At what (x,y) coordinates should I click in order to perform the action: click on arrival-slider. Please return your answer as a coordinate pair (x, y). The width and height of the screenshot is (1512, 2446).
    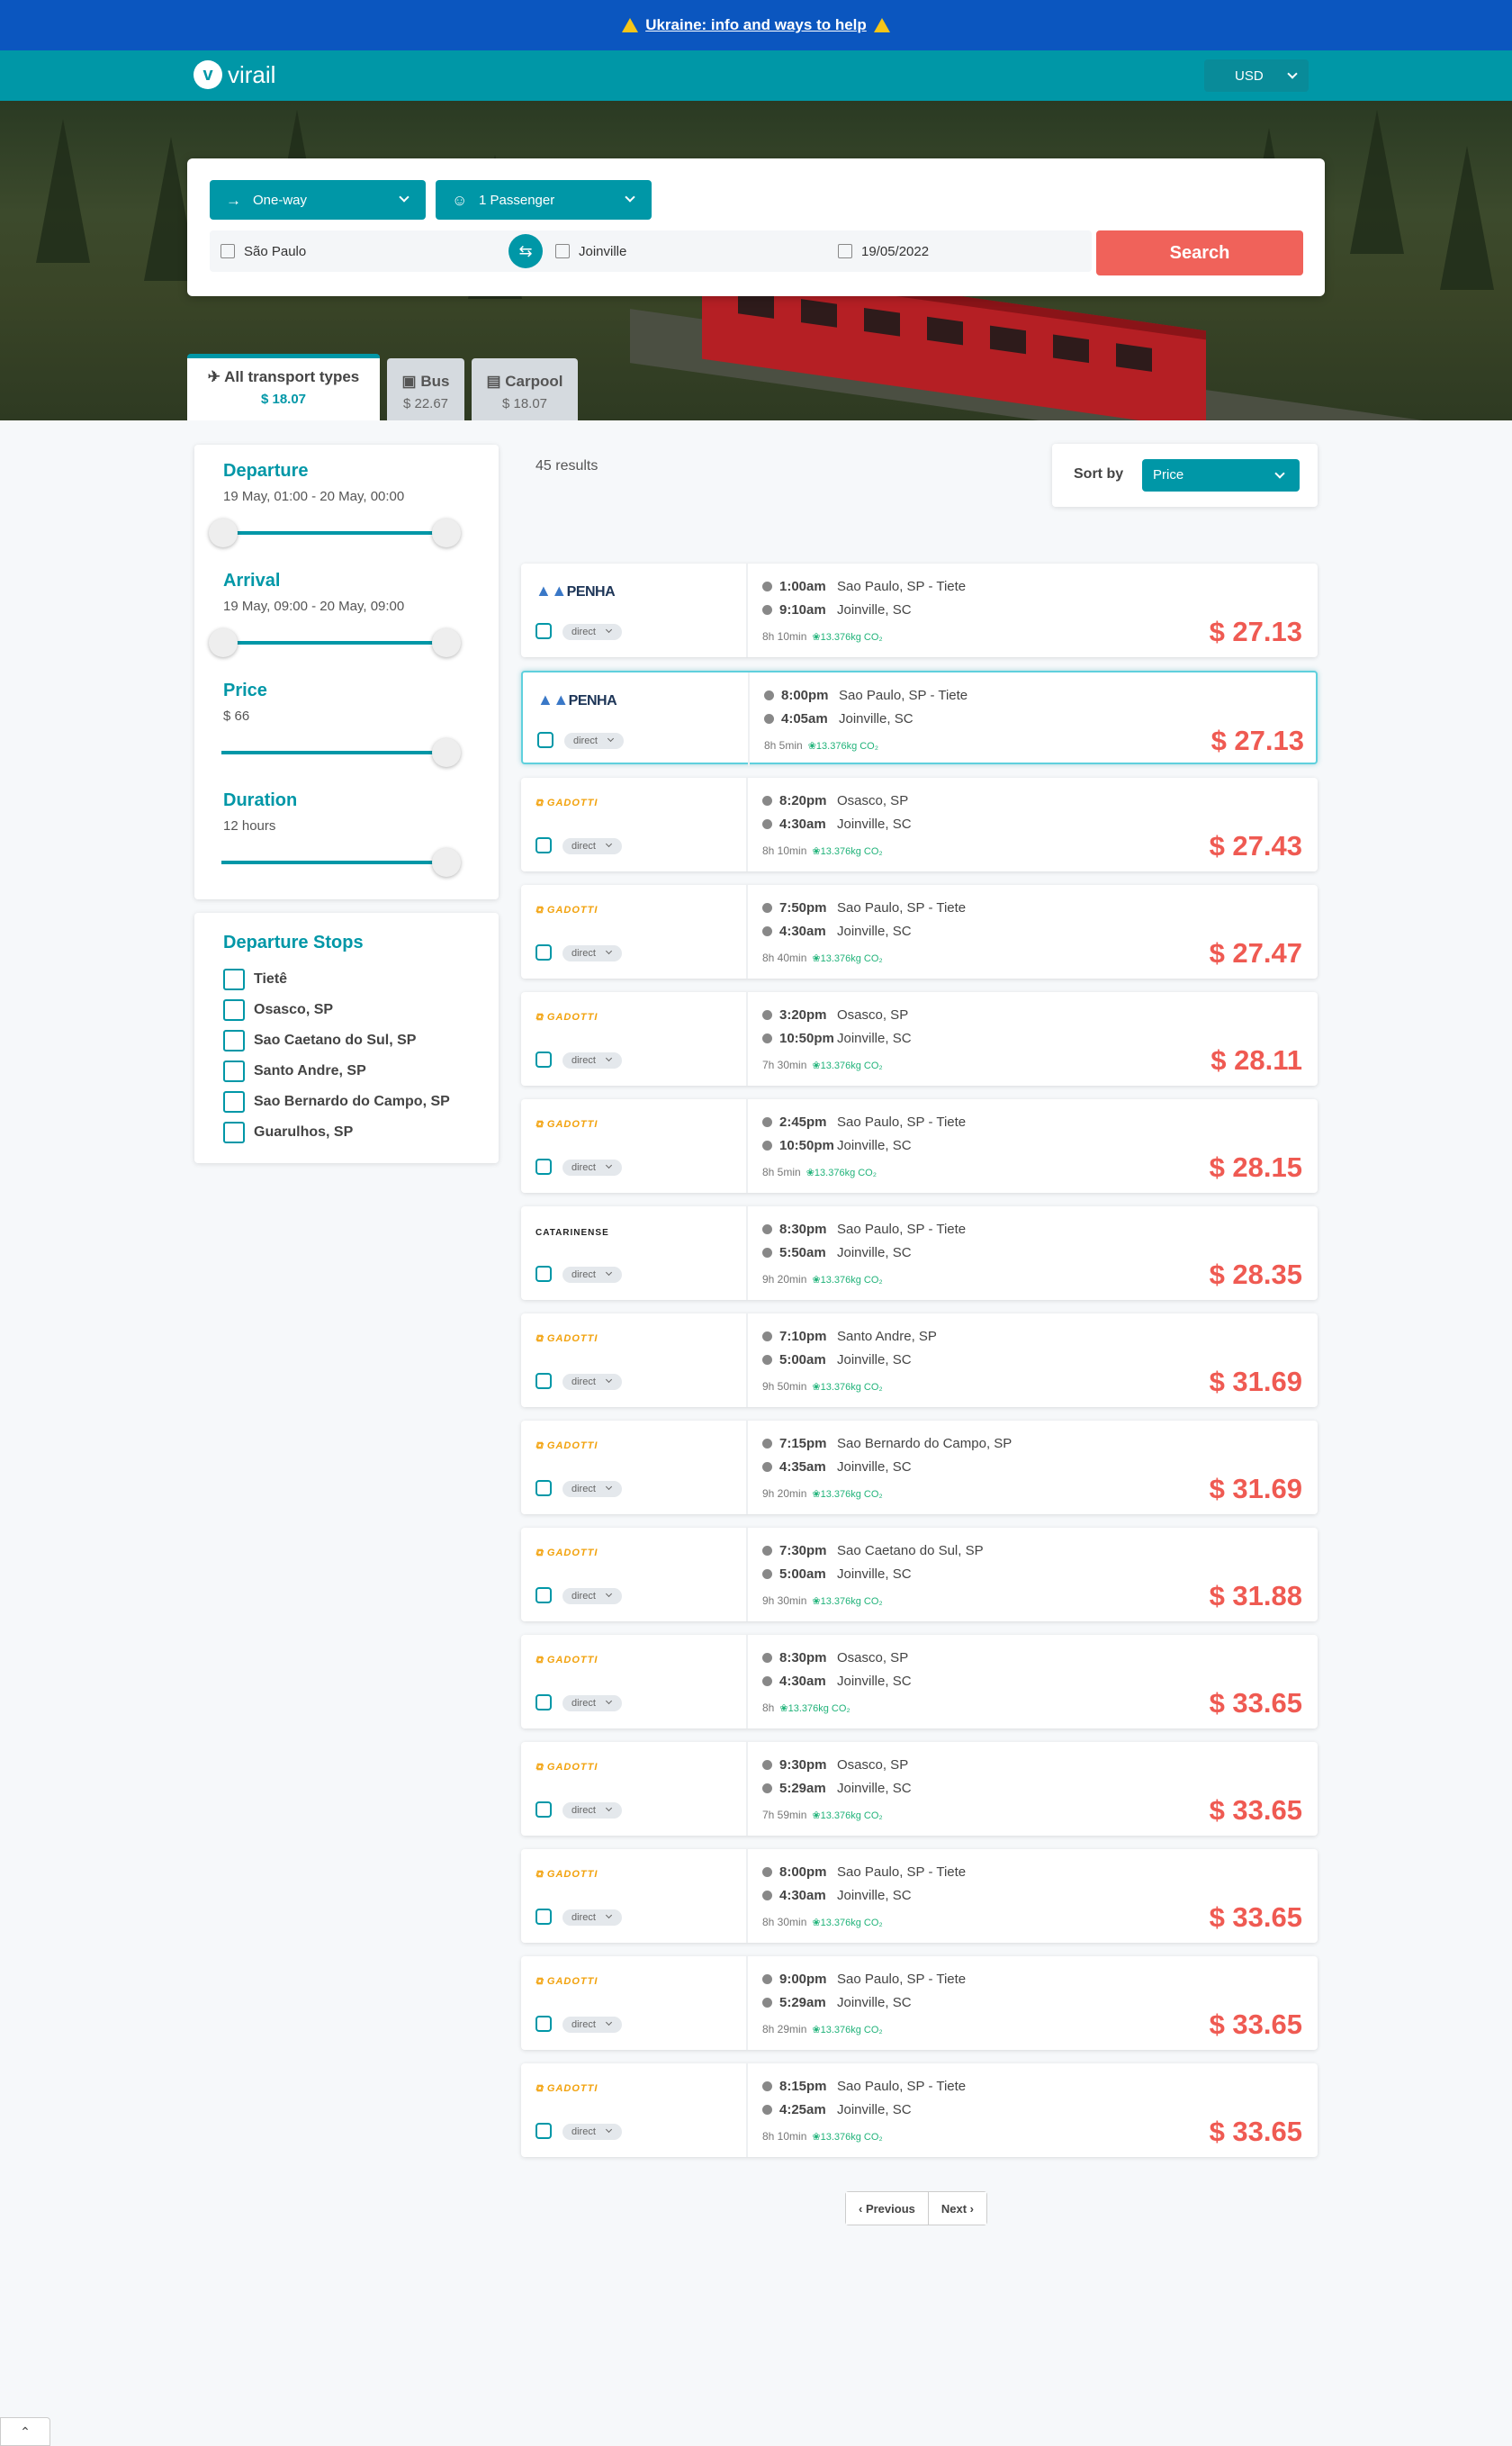
    Looking at the image, I should click on (335, 642).